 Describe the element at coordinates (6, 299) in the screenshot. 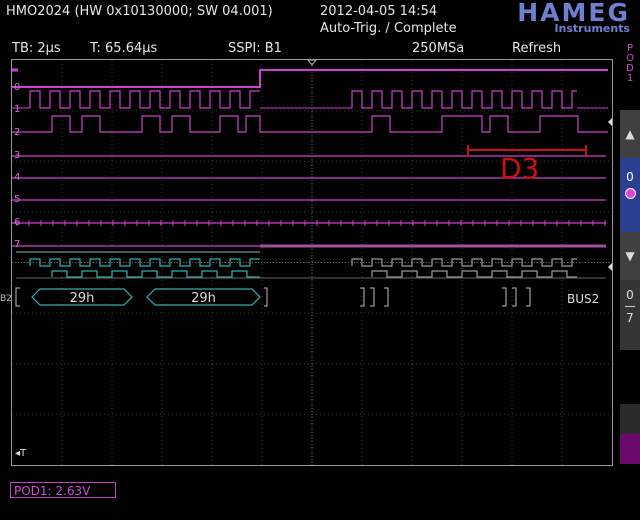

I see `bus-label-left: B2` at that location.